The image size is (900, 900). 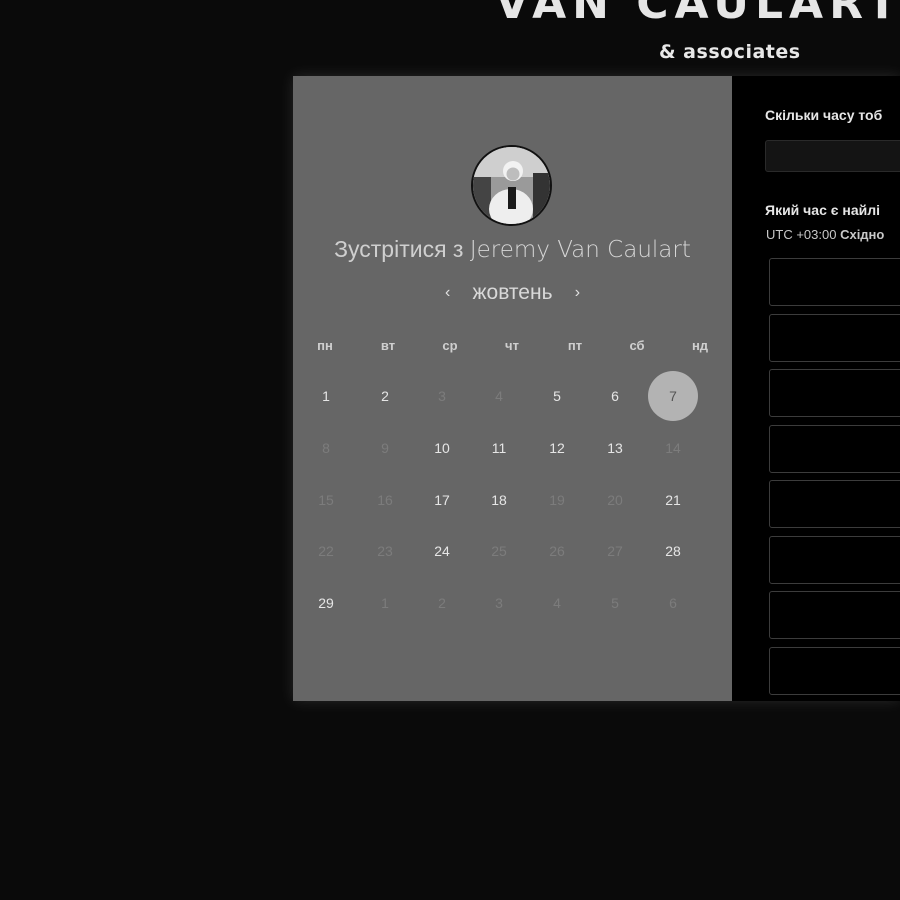 What do you see at coordinates (637, 345) in the screenshot?
I see `weekday-sat: сб` at bounding box center [637, 345].